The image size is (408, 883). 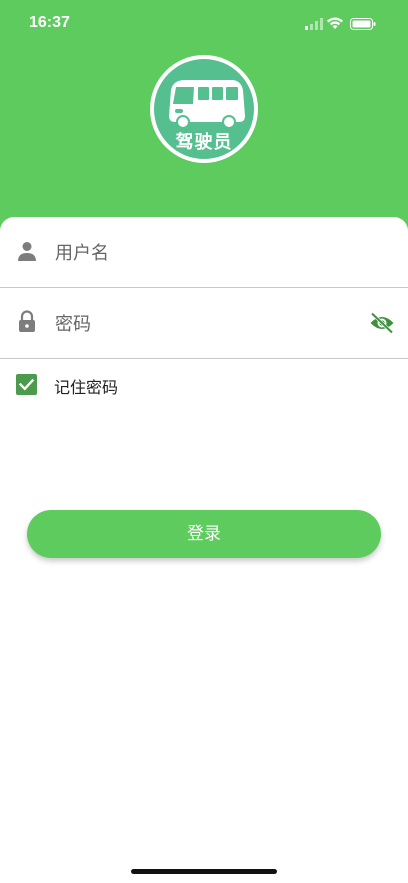 I want to click on password-field, so click(x=204, y=323).